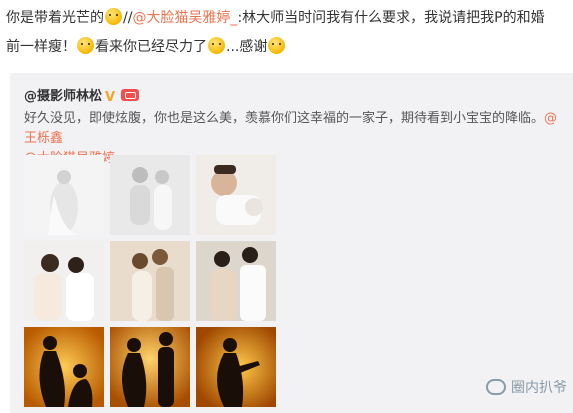 This screenshot has width=573, height=413. I want to click on mention-link: @大脸猫吴雅婷_, so click(184, 18).